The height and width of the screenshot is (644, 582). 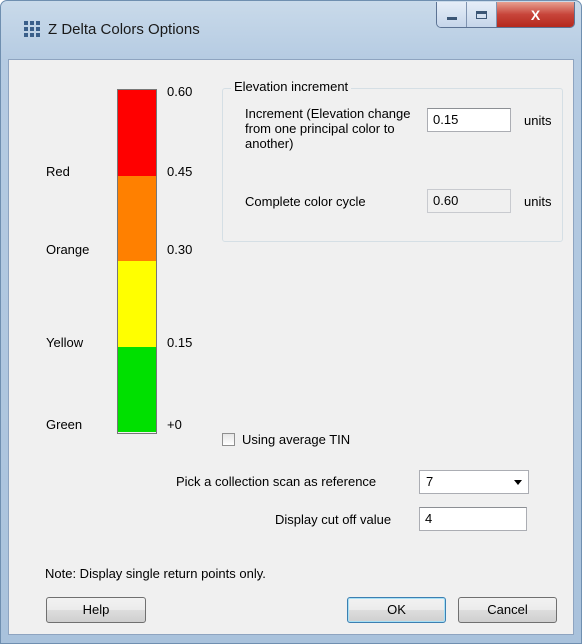 What do you see at coordinates (180, 91) in the screenshot?
I see `tick-0: 0.60` at bounding box center [180, 91].